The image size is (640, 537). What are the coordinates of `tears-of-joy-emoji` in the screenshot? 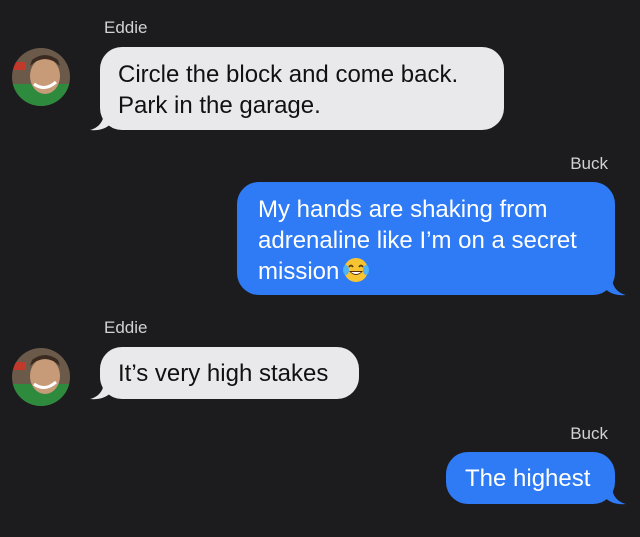 It's located at (356, 270).